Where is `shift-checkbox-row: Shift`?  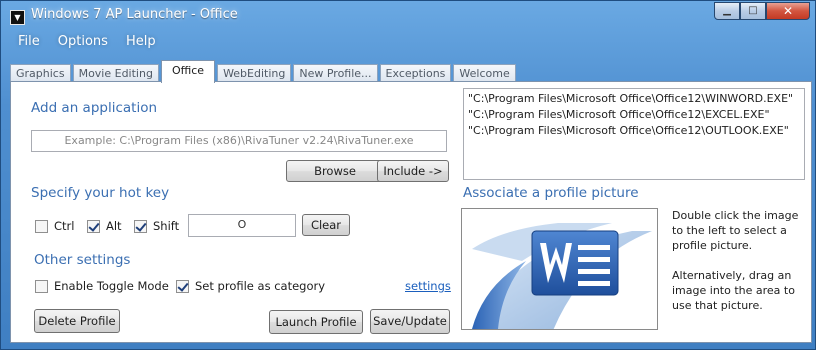
shift-checkbox-row: Shift is located at coordinates (156, 226).